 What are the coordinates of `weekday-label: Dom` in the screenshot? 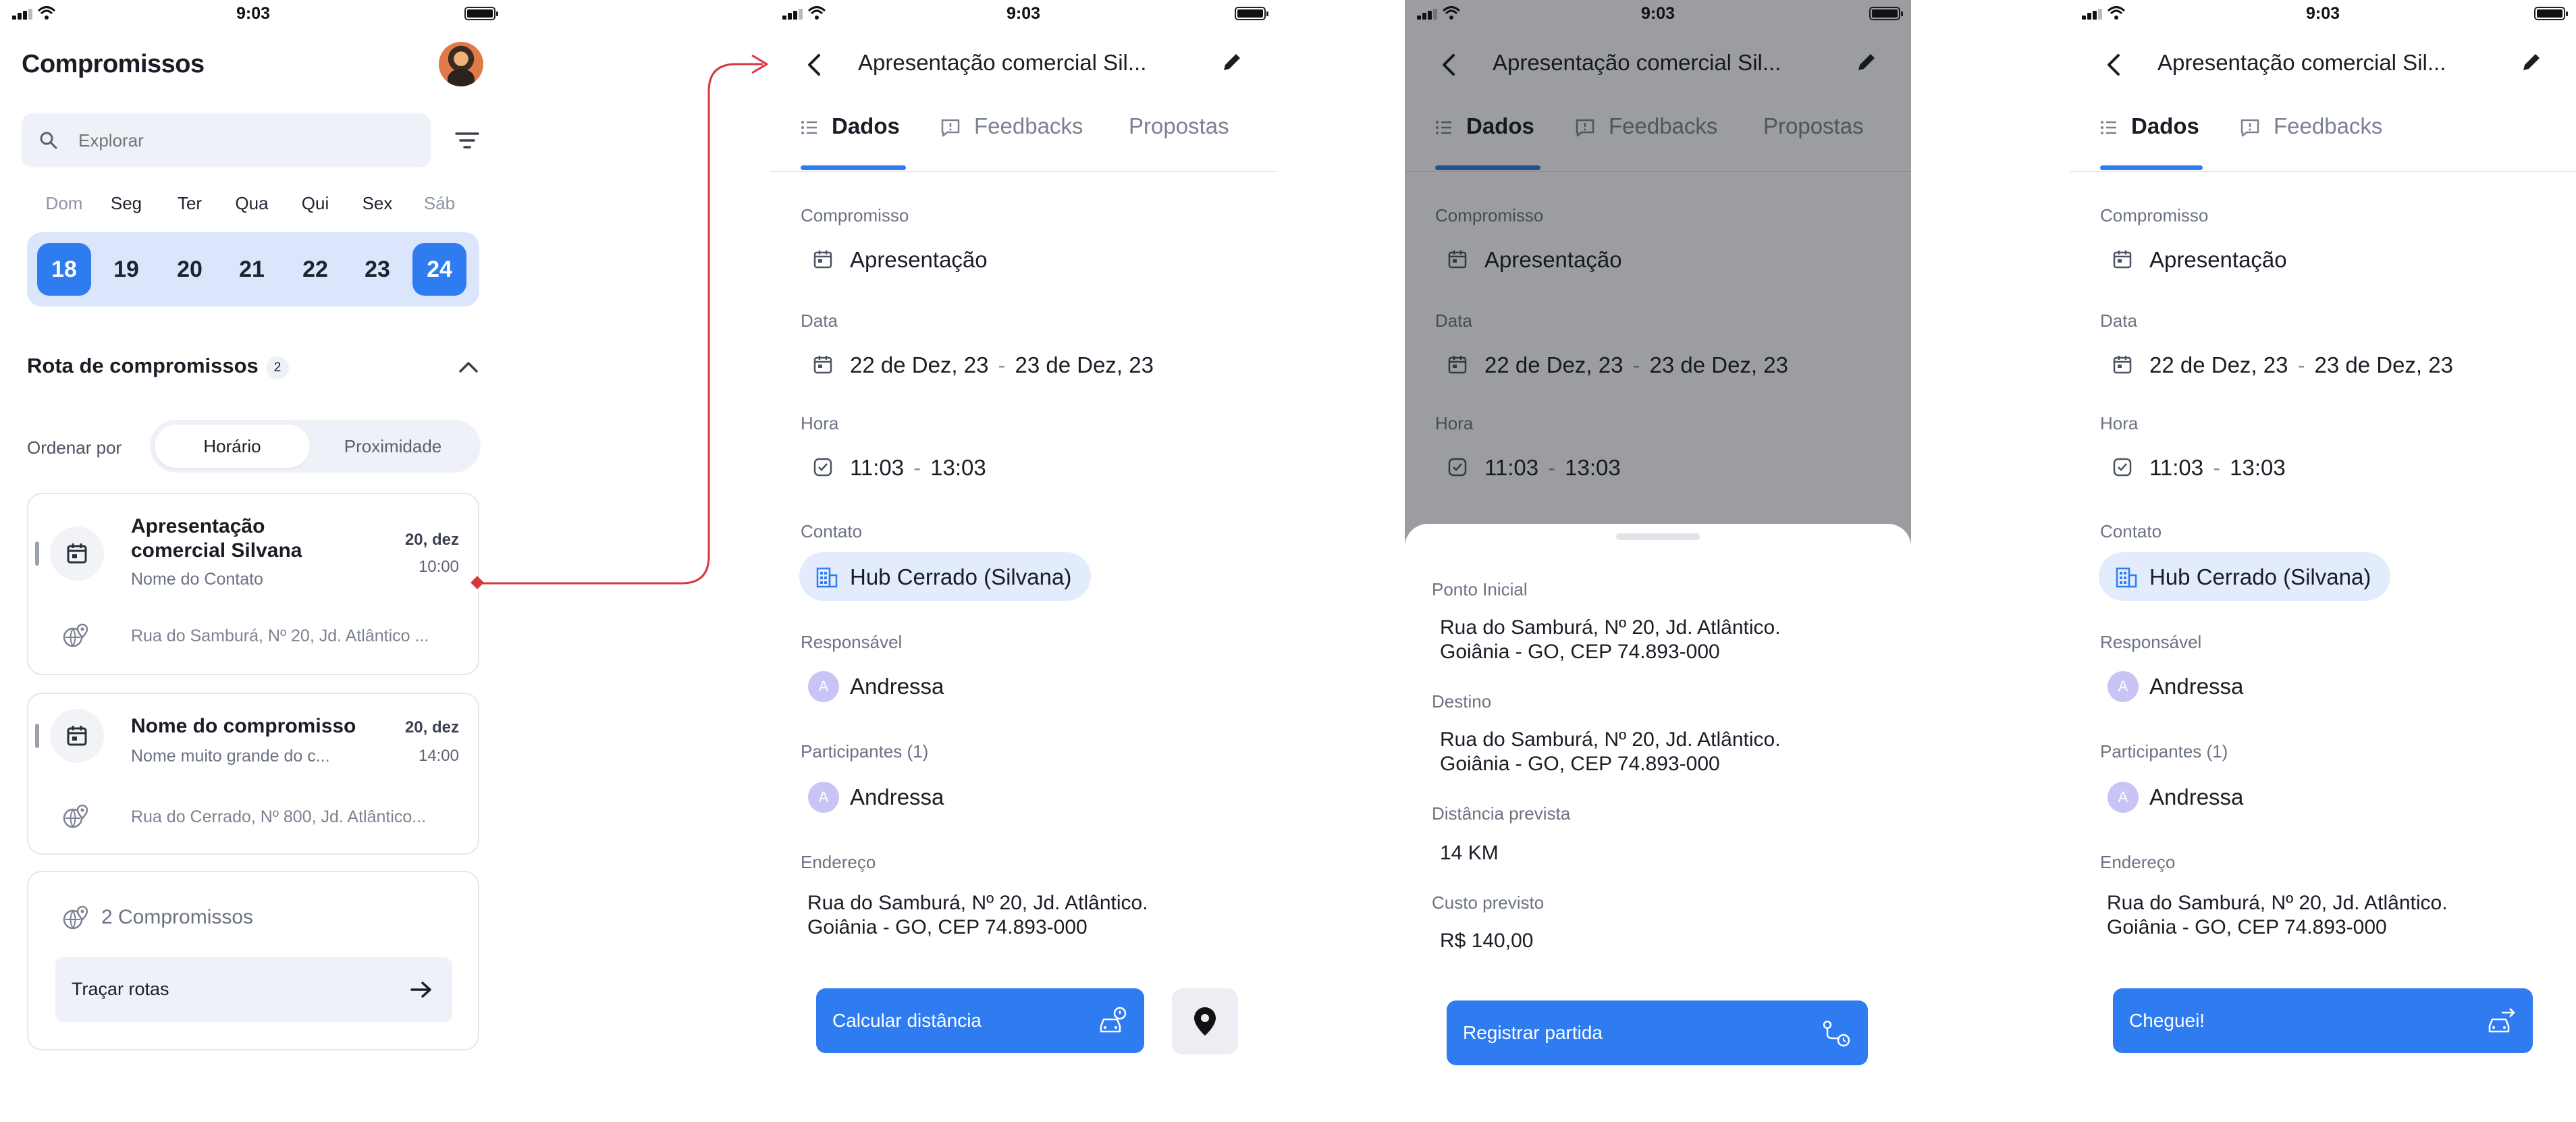 It's located at (64, 203).